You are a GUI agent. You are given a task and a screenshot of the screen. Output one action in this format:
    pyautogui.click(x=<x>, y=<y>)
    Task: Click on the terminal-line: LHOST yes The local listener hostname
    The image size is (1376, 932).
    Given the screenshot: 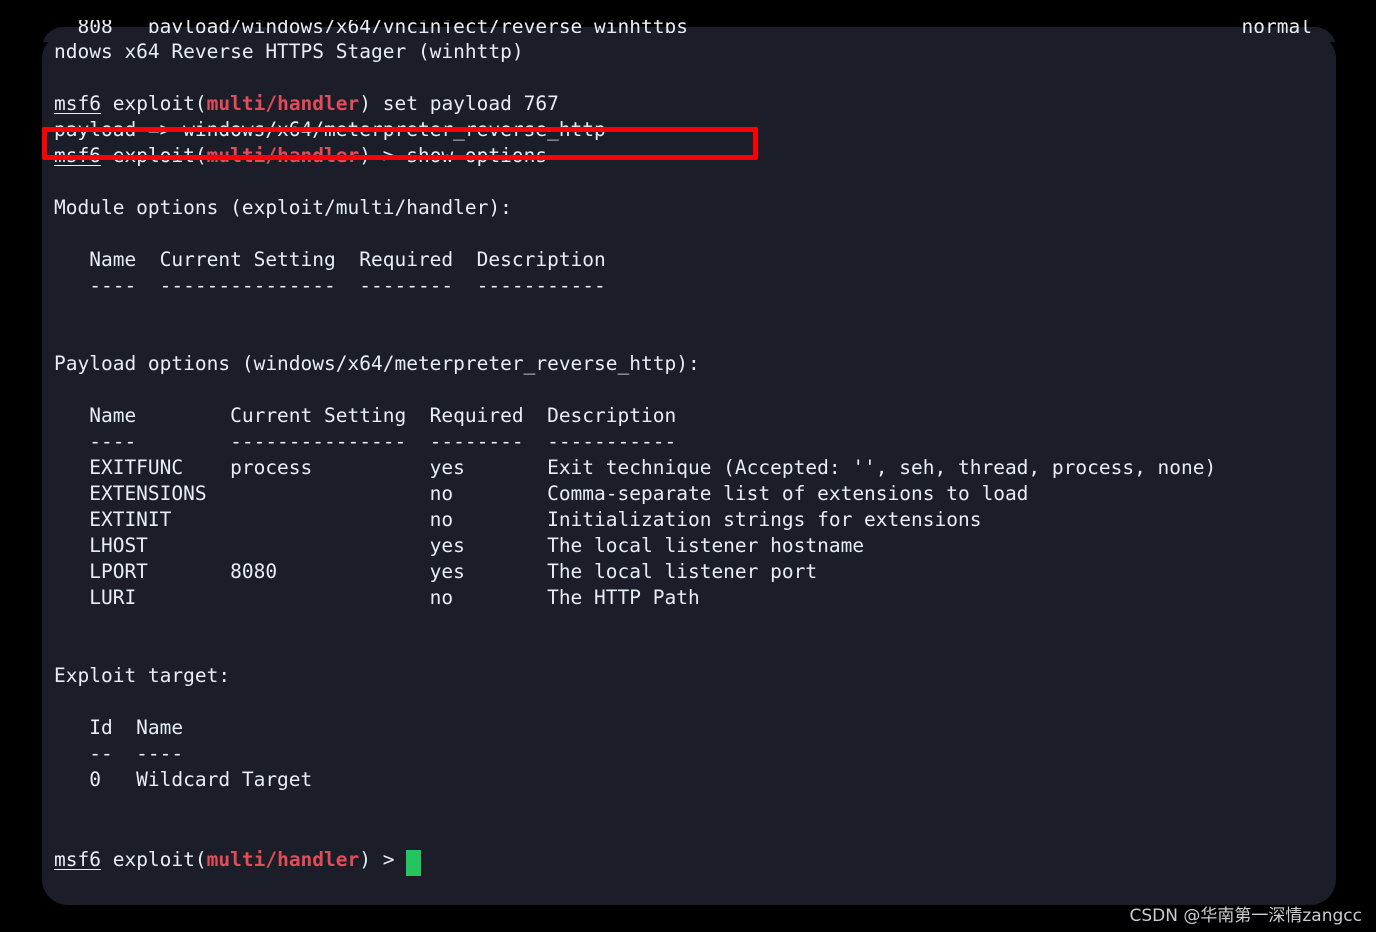 What is the action you would take?
    pyautogui.click(x=459, y=545)
    